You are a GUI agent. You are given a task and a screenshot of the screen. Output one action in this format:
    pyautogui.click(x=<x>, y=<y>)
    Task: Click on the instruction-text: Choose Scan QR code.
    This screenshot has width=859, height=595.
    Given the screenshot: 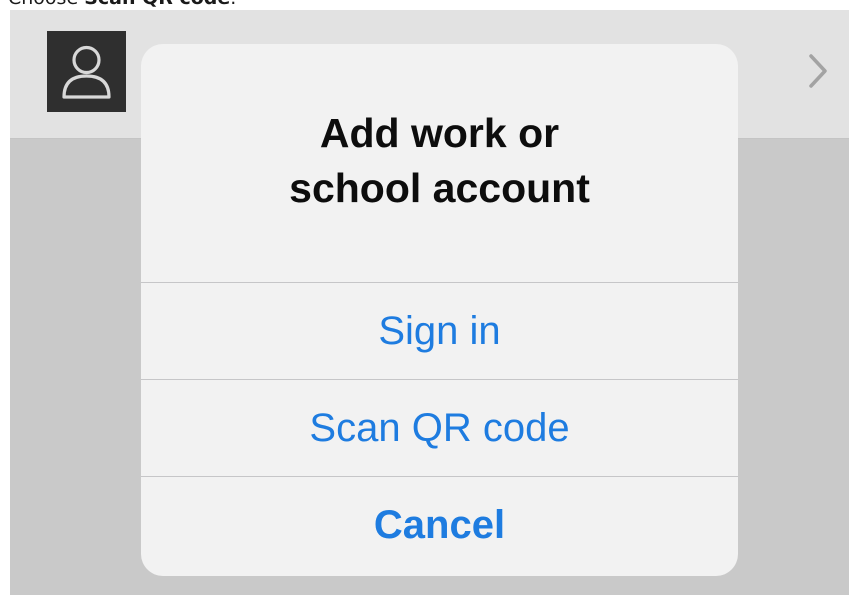 What is the action you would take?
    pyautogui.click(x=122, y=4)
    